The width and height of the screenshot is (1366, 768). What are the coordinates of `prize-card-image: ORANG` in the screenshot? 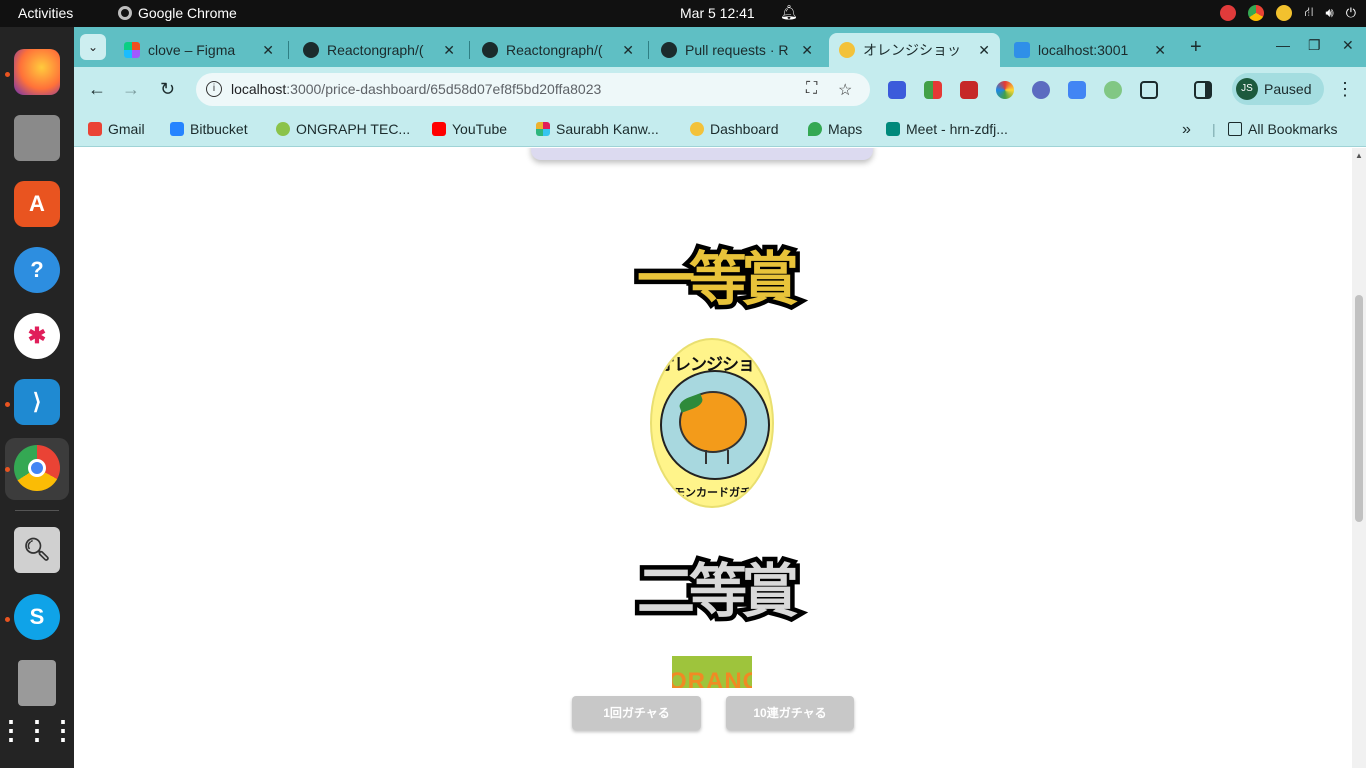 It's located at (712, 672).